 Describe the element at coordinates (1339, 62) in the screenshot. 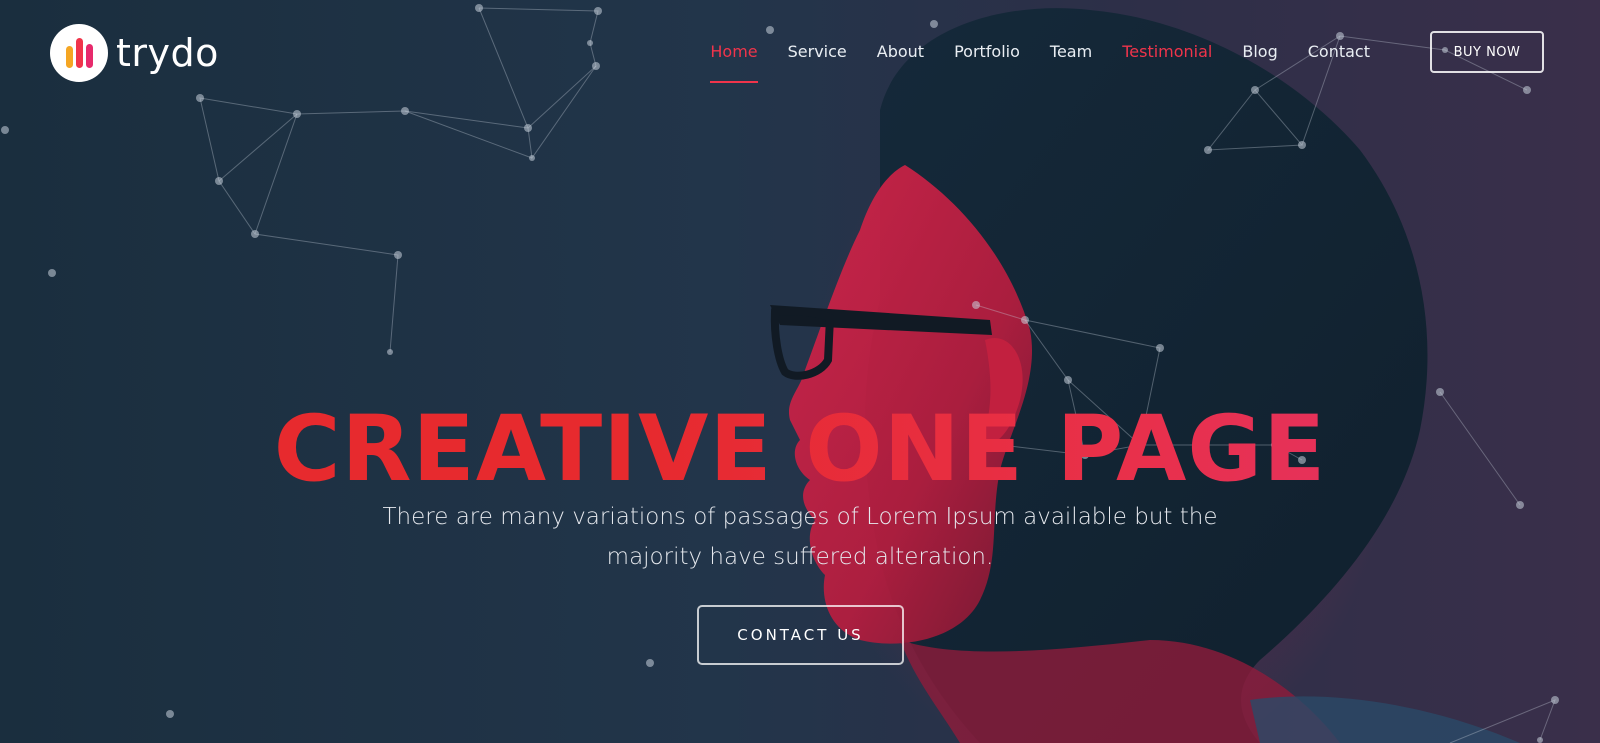

I see `nav-item-contact: Contact` at that location.